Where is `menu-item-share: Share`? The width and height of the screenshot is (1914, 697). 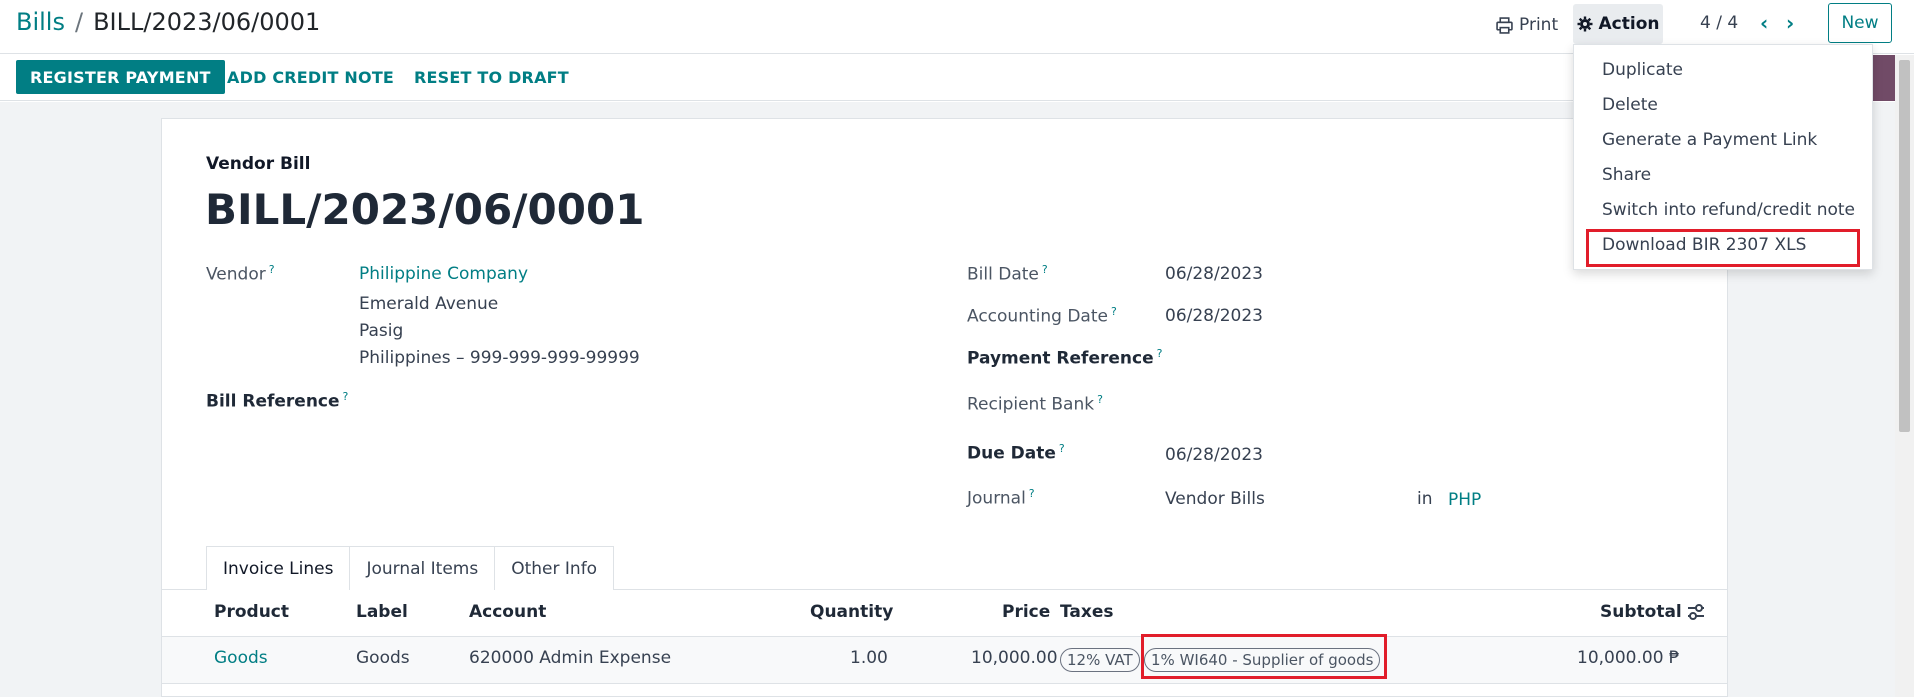
menu-item-share: Share is located at coordinates (1626, 175).